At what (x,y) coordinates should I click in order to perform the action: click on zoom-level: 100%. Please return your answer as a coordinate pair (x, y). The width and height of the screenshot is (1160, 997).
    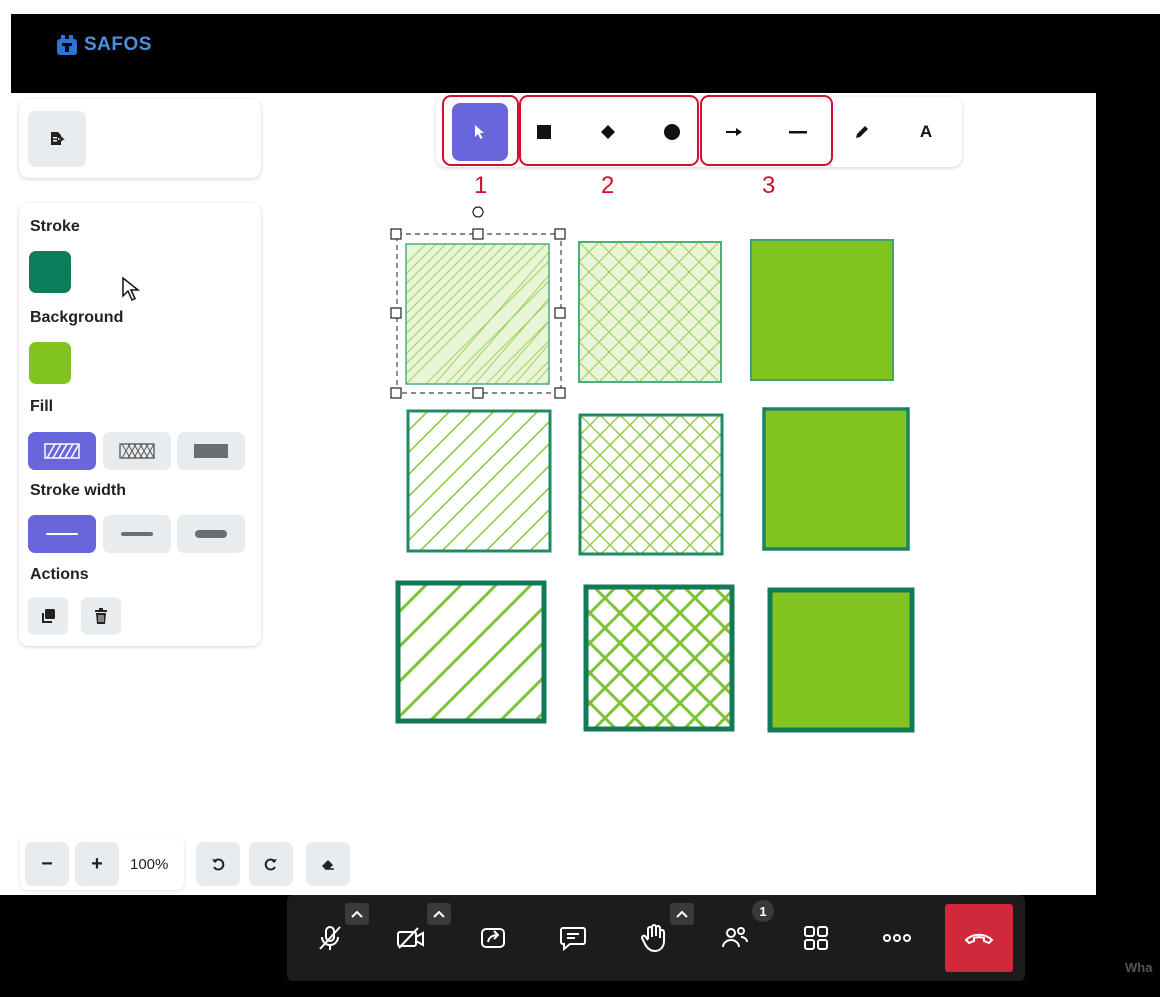
    Looking at the image, I should click on (149, 864).